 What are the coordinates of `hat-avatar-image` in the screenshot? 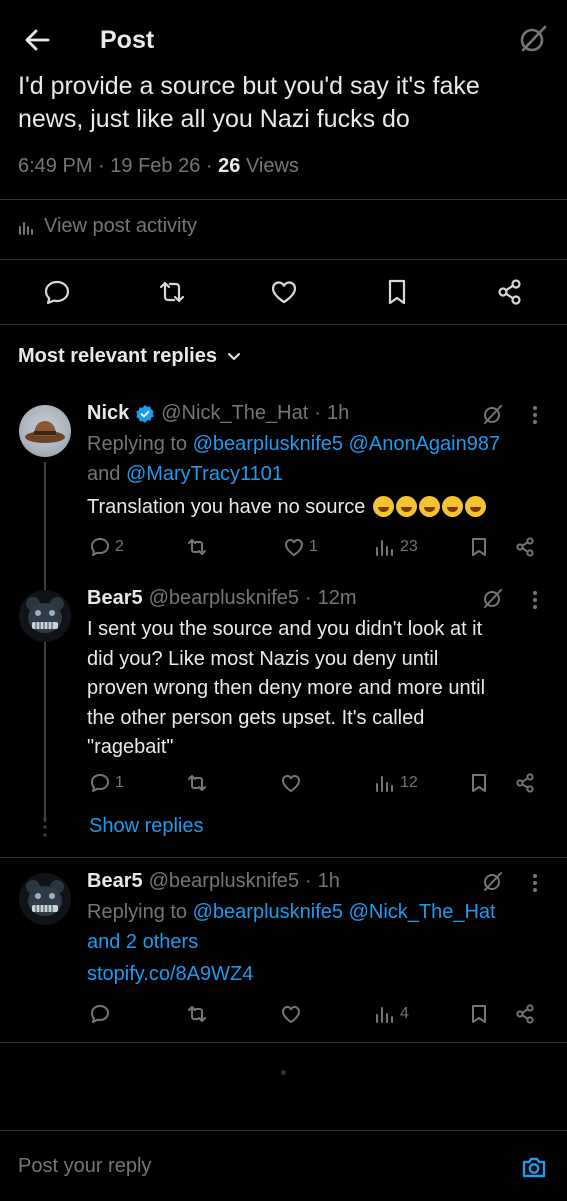 It's located at (45, 432).